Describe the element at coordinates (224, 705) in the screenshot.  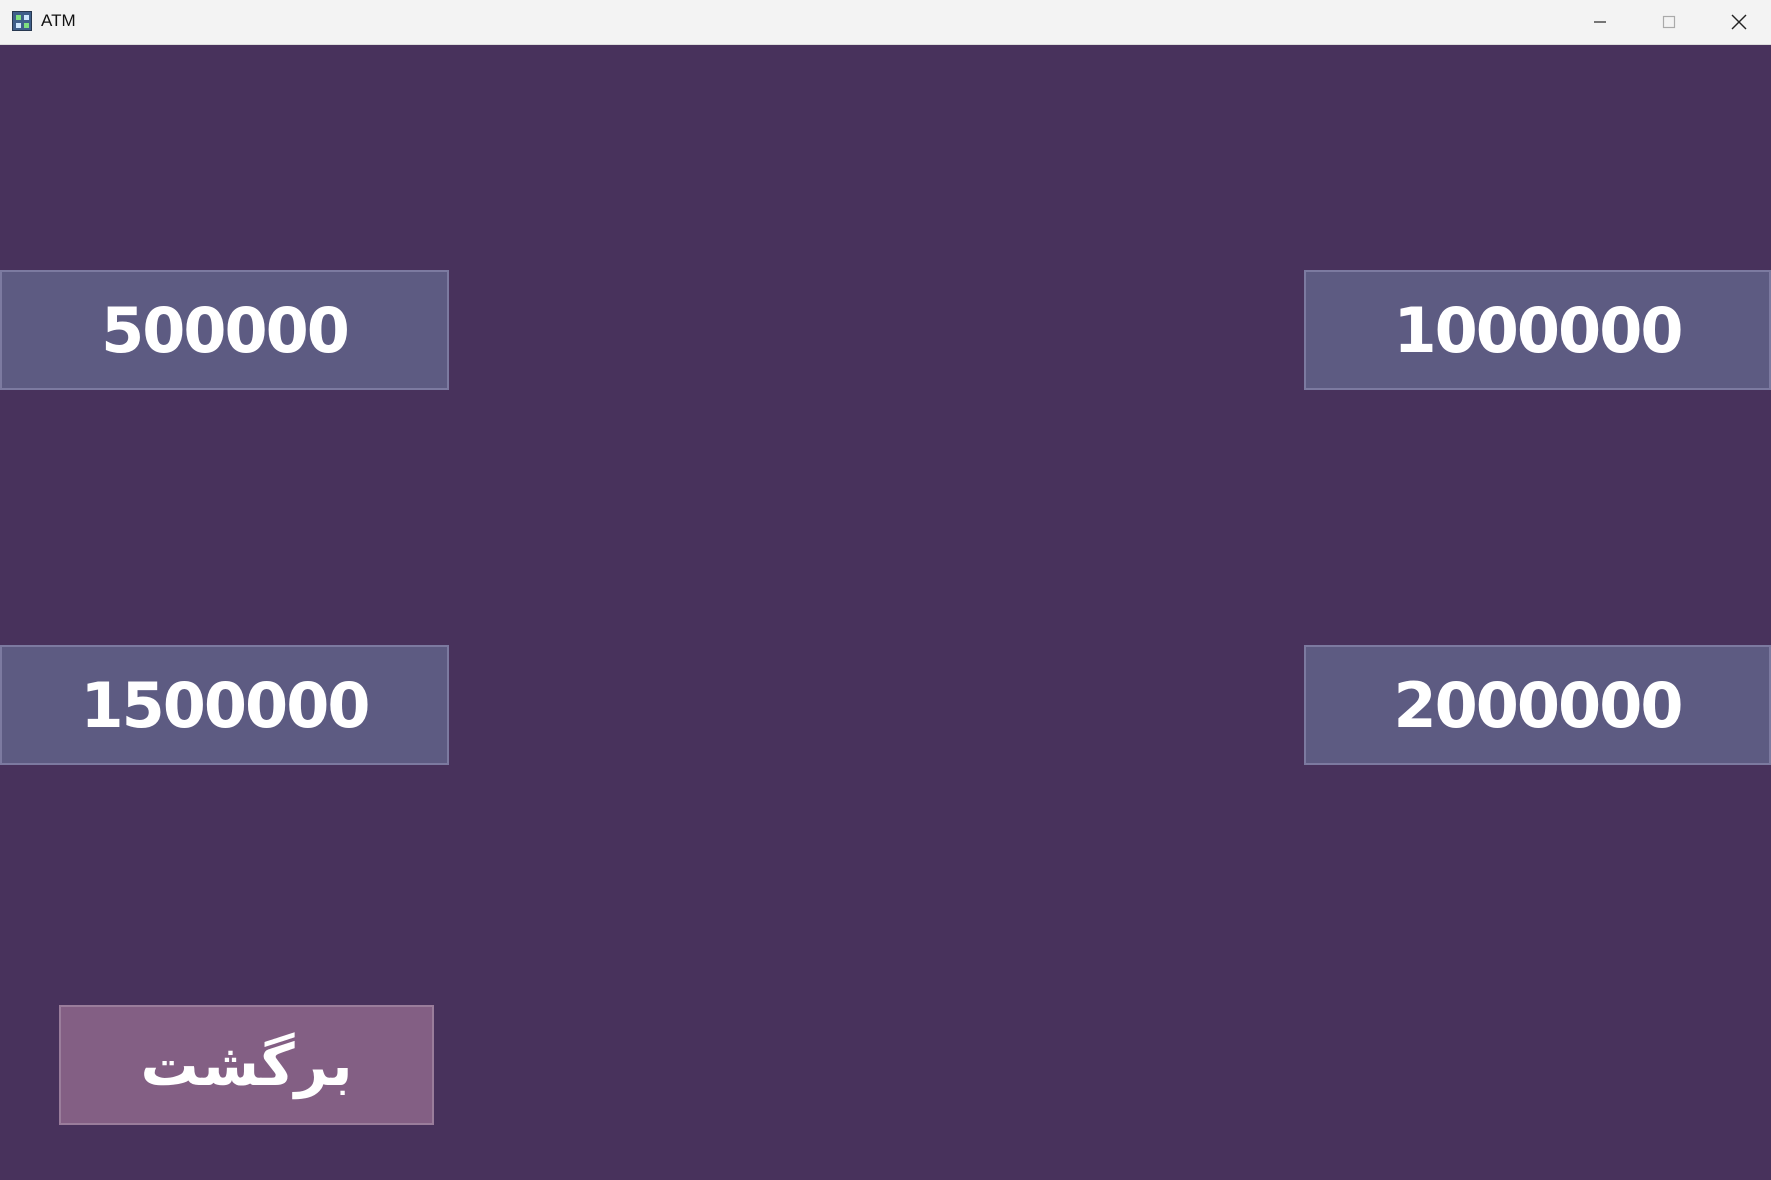
I see `amount-1500000-button: 1500000` at that location.